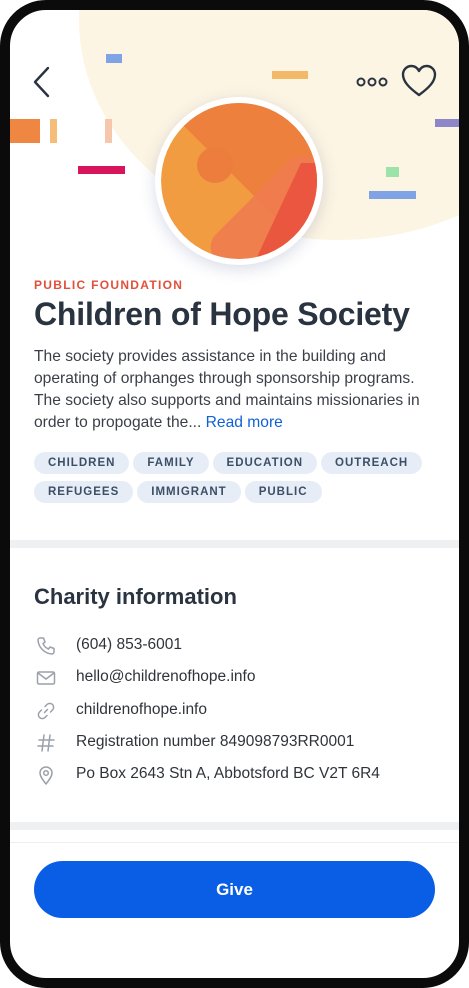 The width and height of the screenshot is (469, 988). I want to click on top-bar, so click(234, 60).